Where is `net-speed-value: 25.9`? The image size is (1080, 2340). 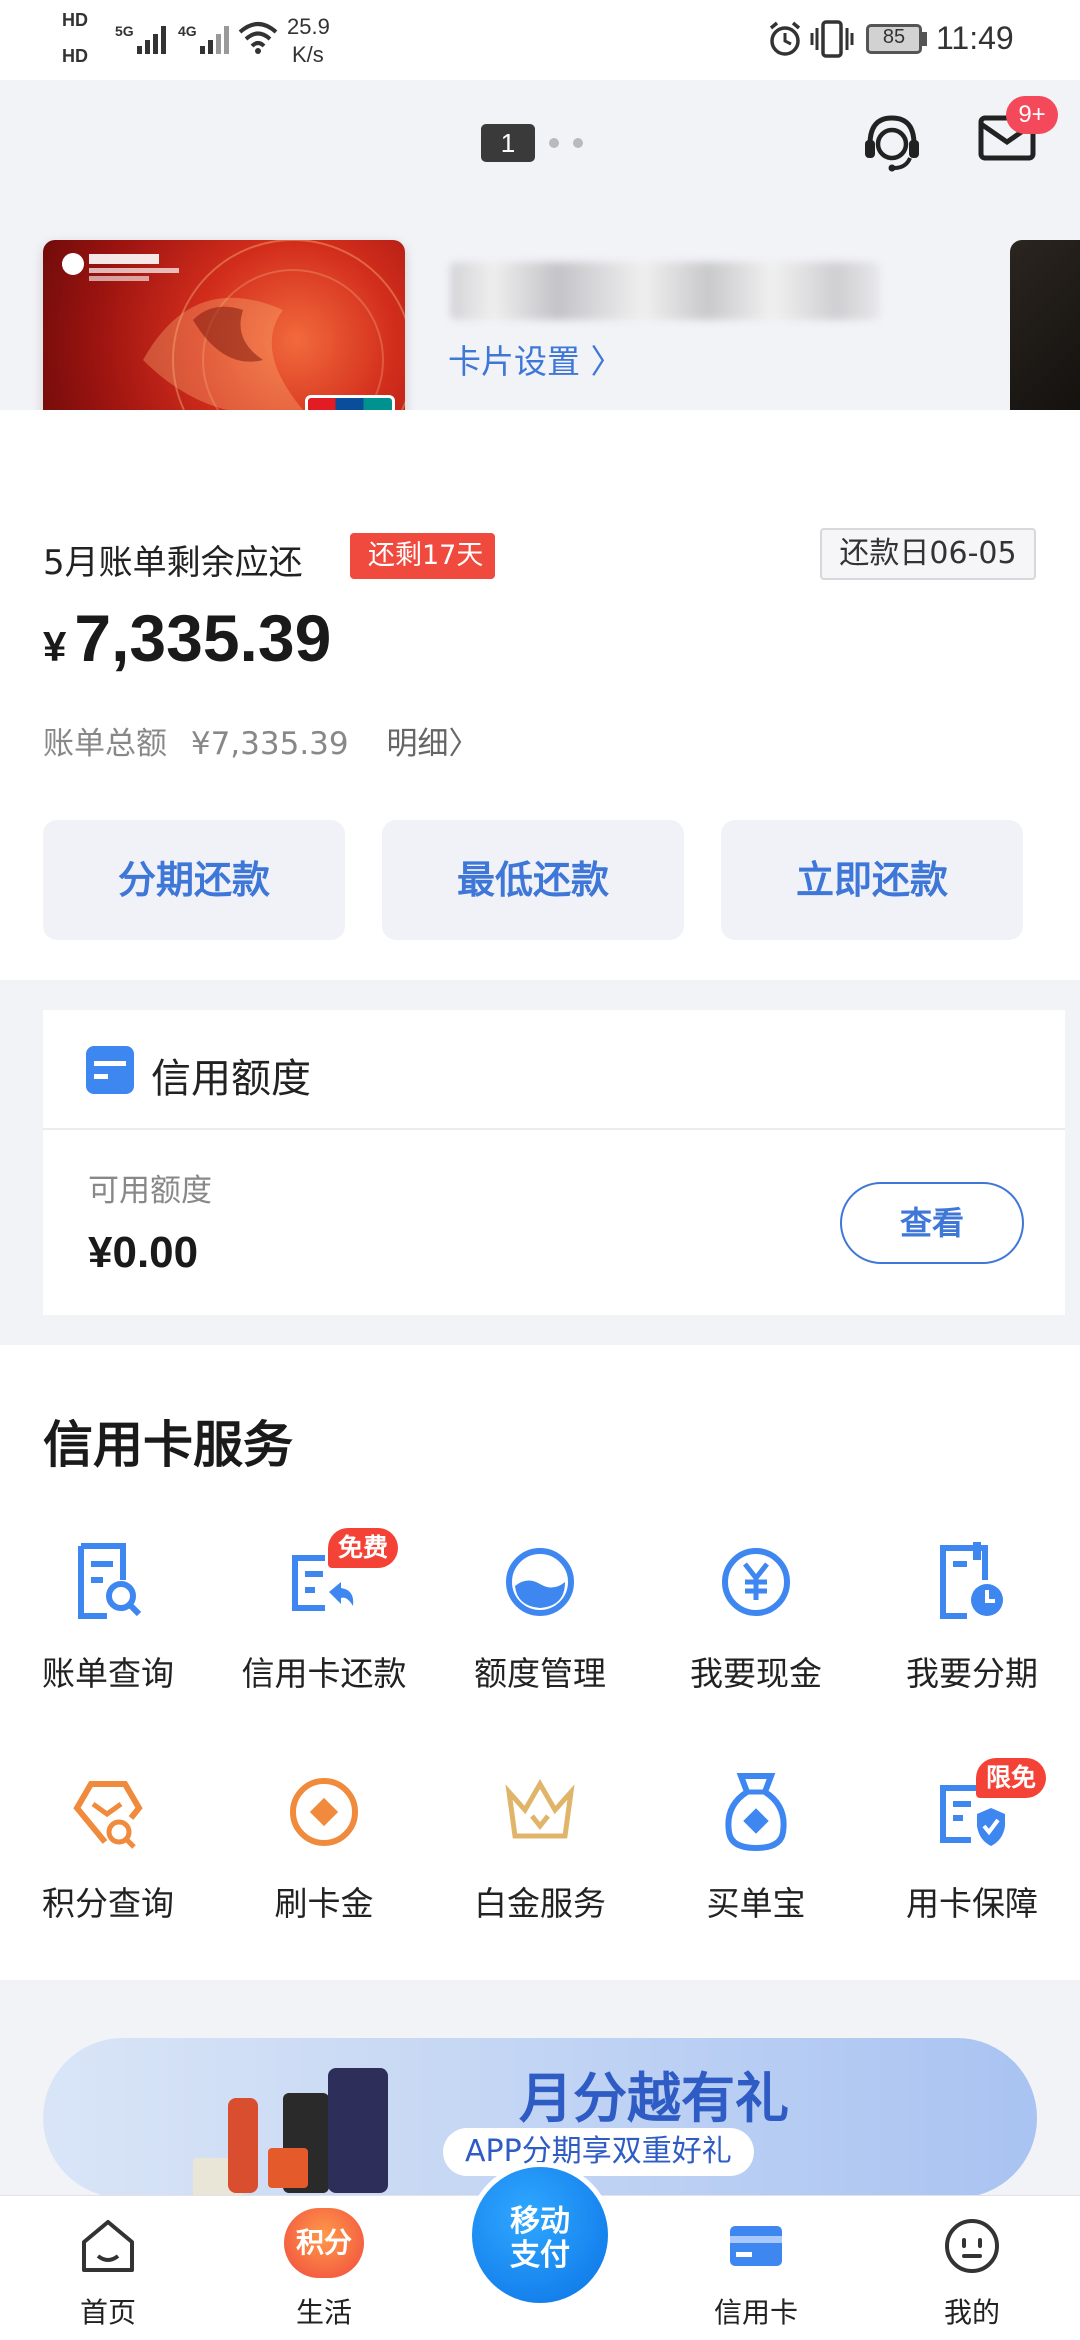 net-speed-value: 25.9 is located at coordinates (308, 26).